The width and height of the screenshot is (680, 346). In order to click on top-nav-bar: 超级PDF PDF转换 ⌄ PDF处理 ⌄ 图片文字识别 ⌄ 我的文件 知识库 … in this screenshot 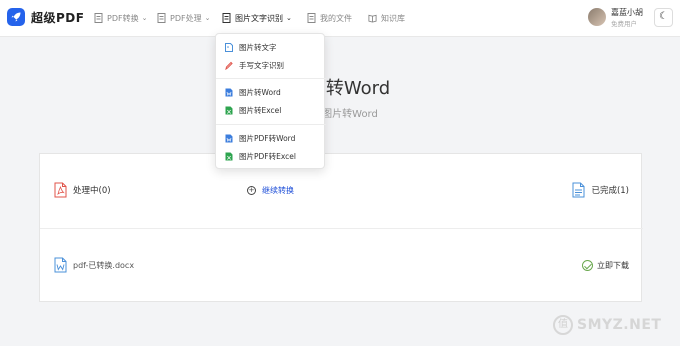, I will do `click(340, 18)`.